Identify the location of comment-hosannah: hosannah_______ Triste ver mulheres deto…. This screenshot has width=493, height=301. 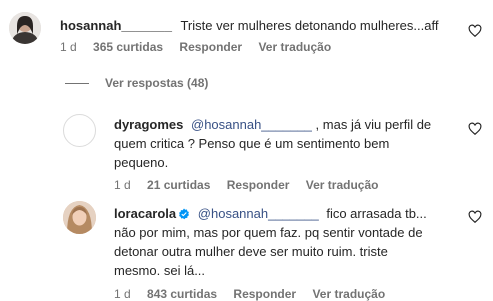
(260, 25).